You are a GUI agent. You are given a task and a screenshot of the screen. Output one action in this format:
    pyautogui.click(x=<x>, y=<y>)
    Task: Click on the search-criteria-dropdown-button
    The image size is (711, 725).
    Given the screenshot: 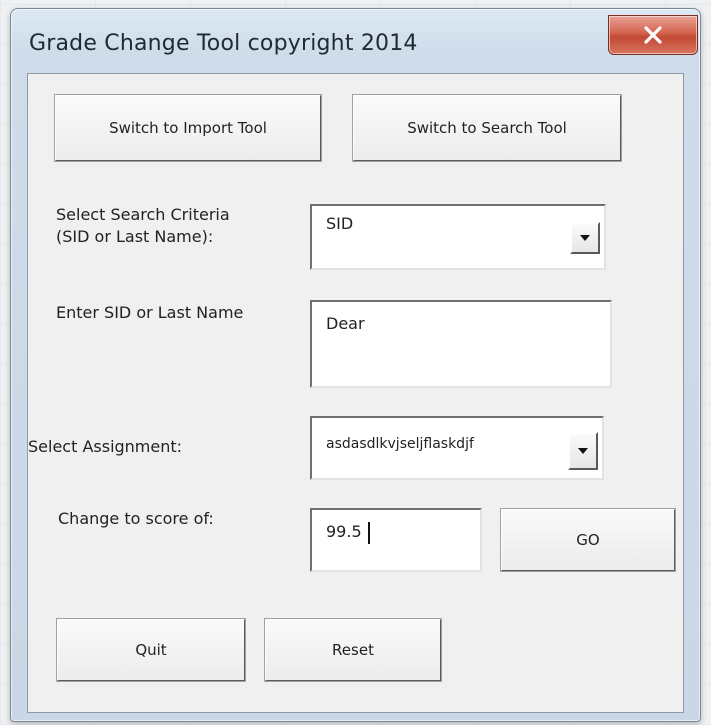 What is the action you would take?
    pyautogui.click(x=585, y=238)
    